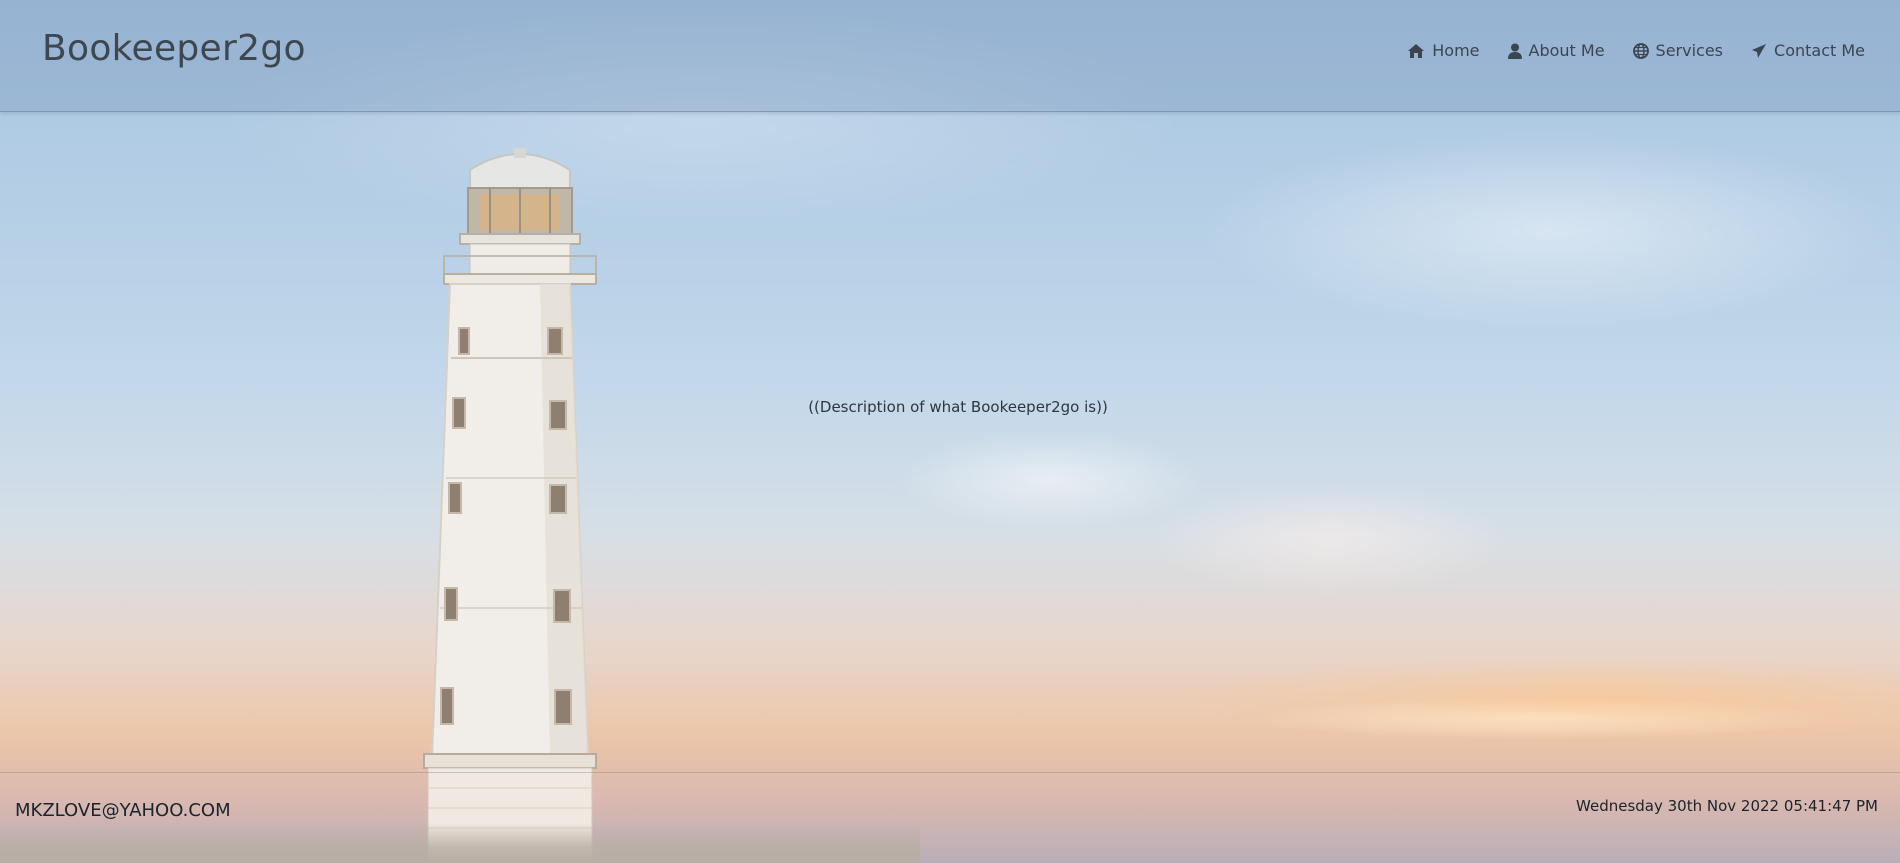  Describe the element at coordinates (174, 48) in the screenshot. I see `brand-logo-text: Bookeeper2go` at that location.